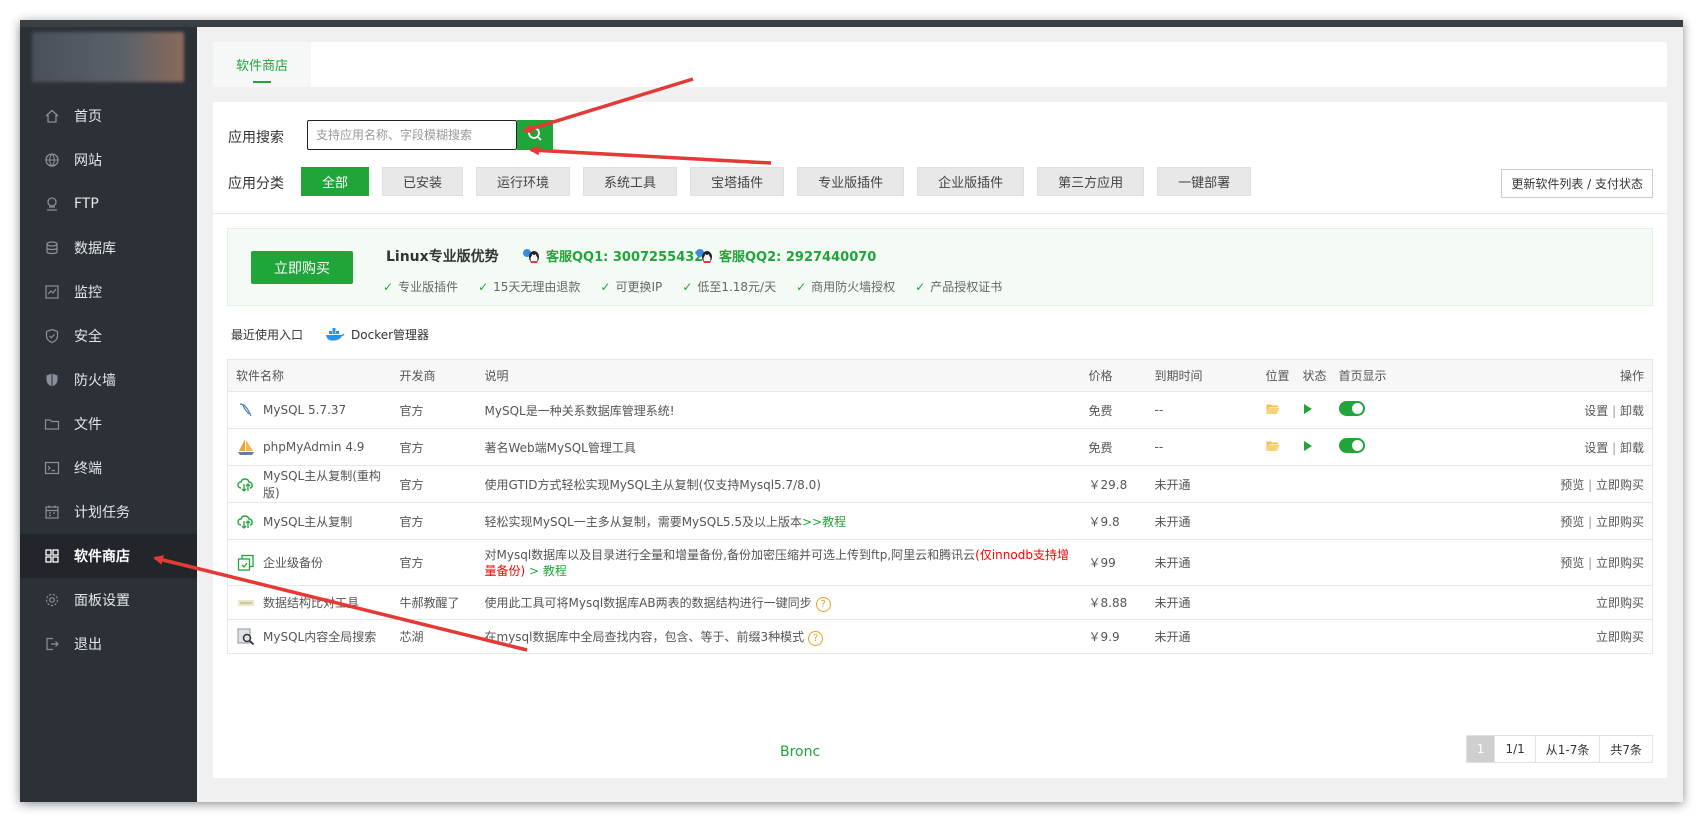 This screenshot has width=1703, height=822. I want to click on category-system-tools: 系统工具, so click(630, 181).